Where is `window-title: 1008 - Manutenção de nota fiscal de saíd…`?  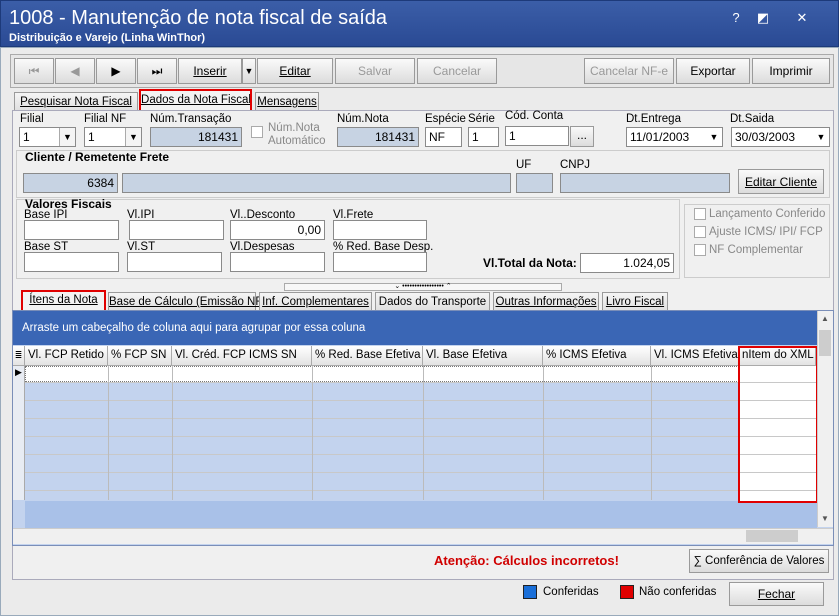
window-title: 1008 - Manutenção de nota fiscal de saíd… is located at coordinates (198, 18).